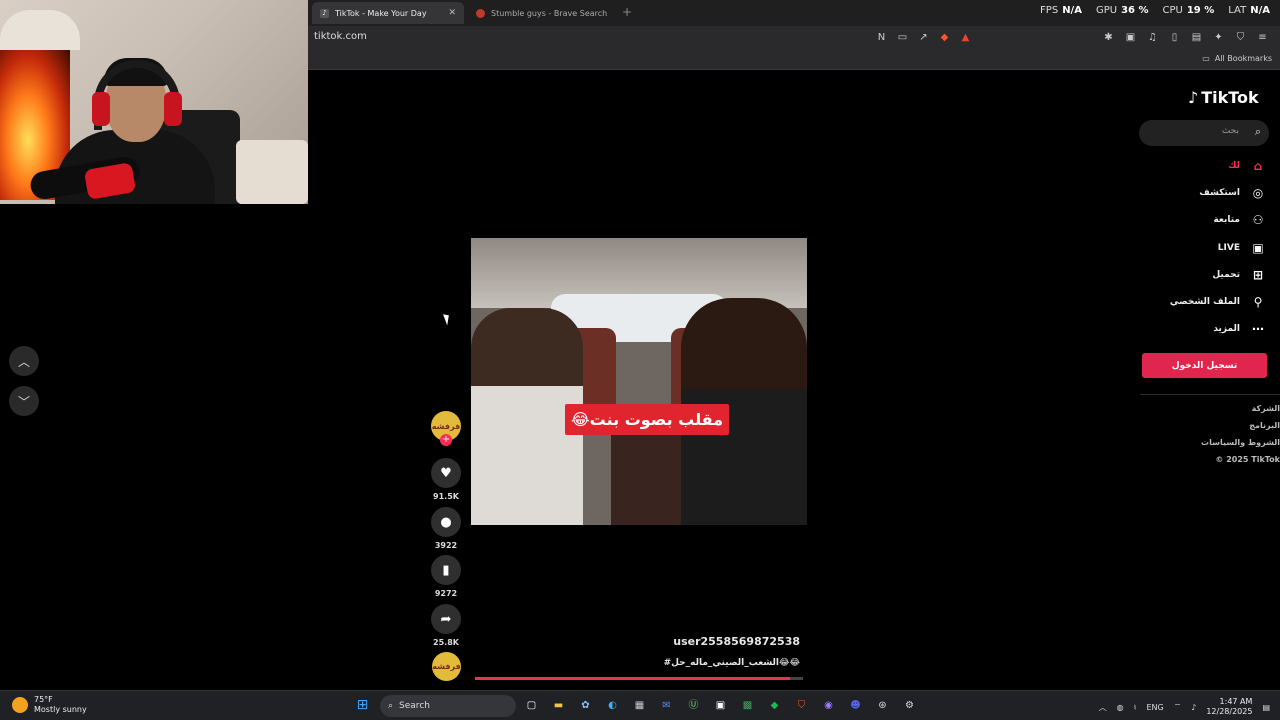 The height and width of the screenshot is (720, 1280). What do you see at coordinates (340, 36) in the screenshot?
I see `url-field: tiktok.com` at bounding box center [340, 36].